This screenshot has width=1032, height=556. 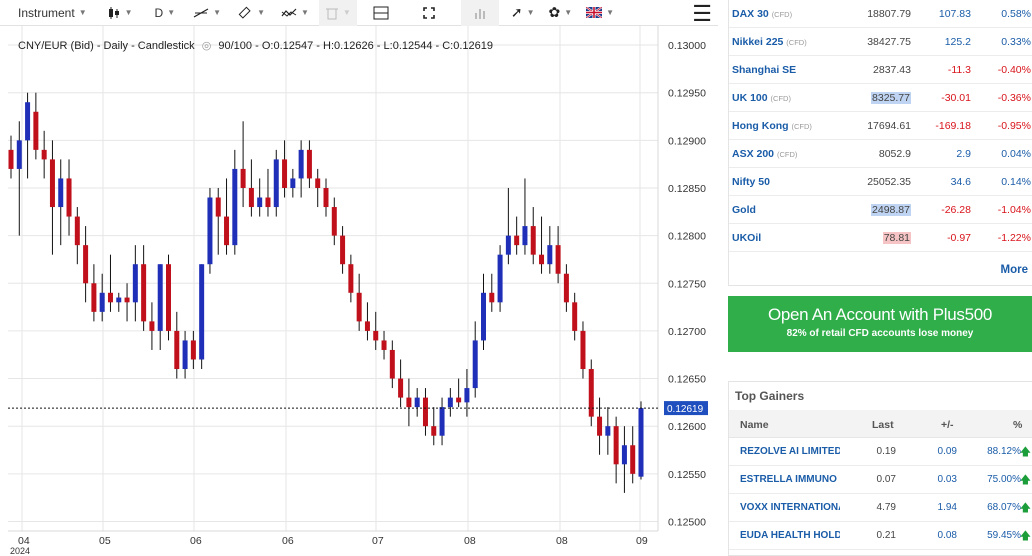 I want to click on market-row: UK 100 (CFD) 8325.77 -30.01 -0.36%, so click(x=880, y=98).